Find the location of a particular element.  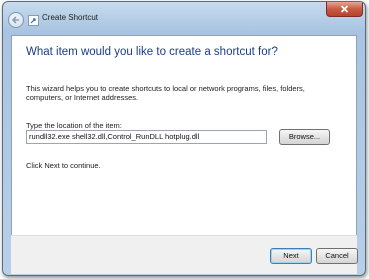

window-title: Create Shortcut is located at coordinates (70, 17).